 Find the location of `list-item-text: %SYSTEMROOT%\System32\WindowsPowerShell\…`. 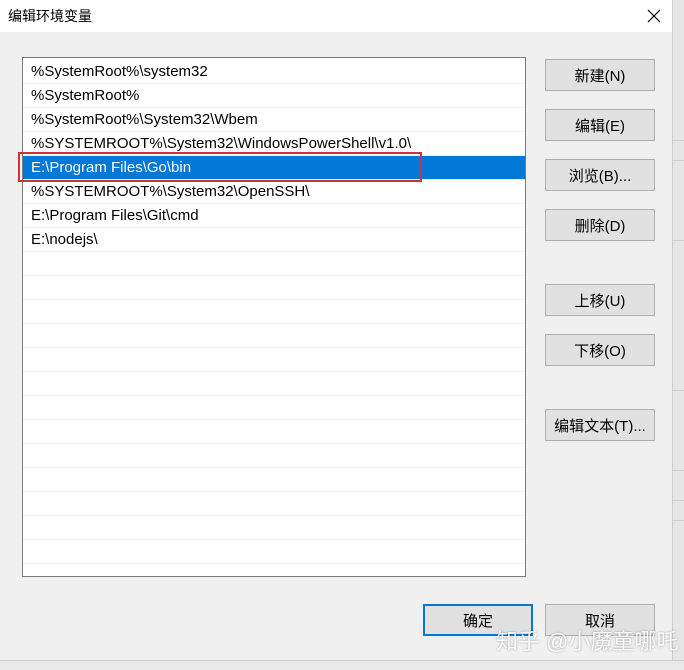

list-item-text: %SYSTEMROOT%\System32\WindowsPowerShell\… is located at coordinates (221, 143).